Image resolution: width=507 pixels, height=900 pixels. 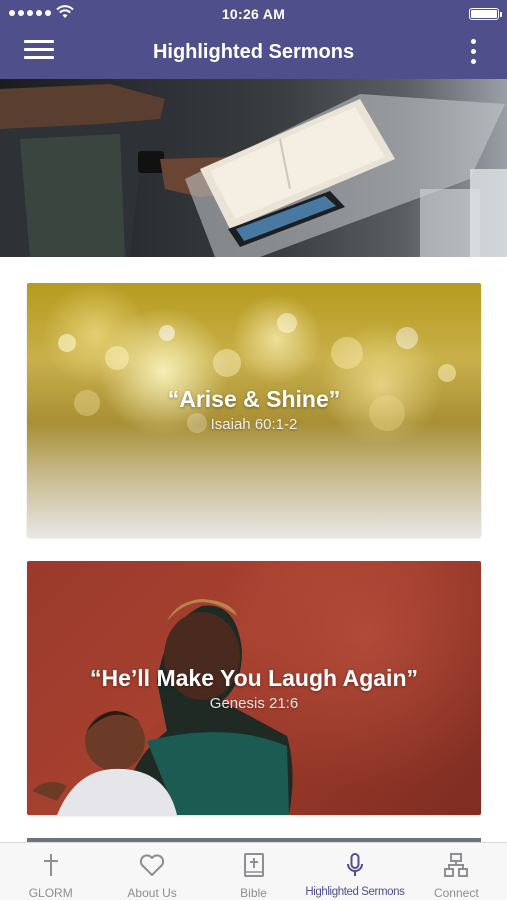 I want to click on tab-label: About Us, so click(x=152, y=893).